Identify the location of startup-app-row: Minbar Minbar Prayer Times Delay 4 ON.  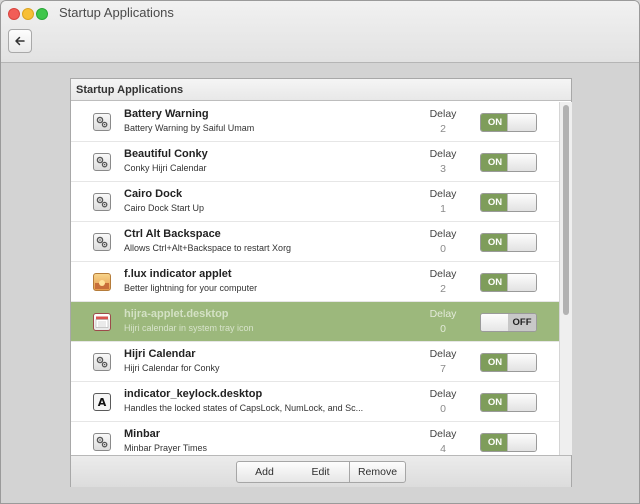
(315, 438).